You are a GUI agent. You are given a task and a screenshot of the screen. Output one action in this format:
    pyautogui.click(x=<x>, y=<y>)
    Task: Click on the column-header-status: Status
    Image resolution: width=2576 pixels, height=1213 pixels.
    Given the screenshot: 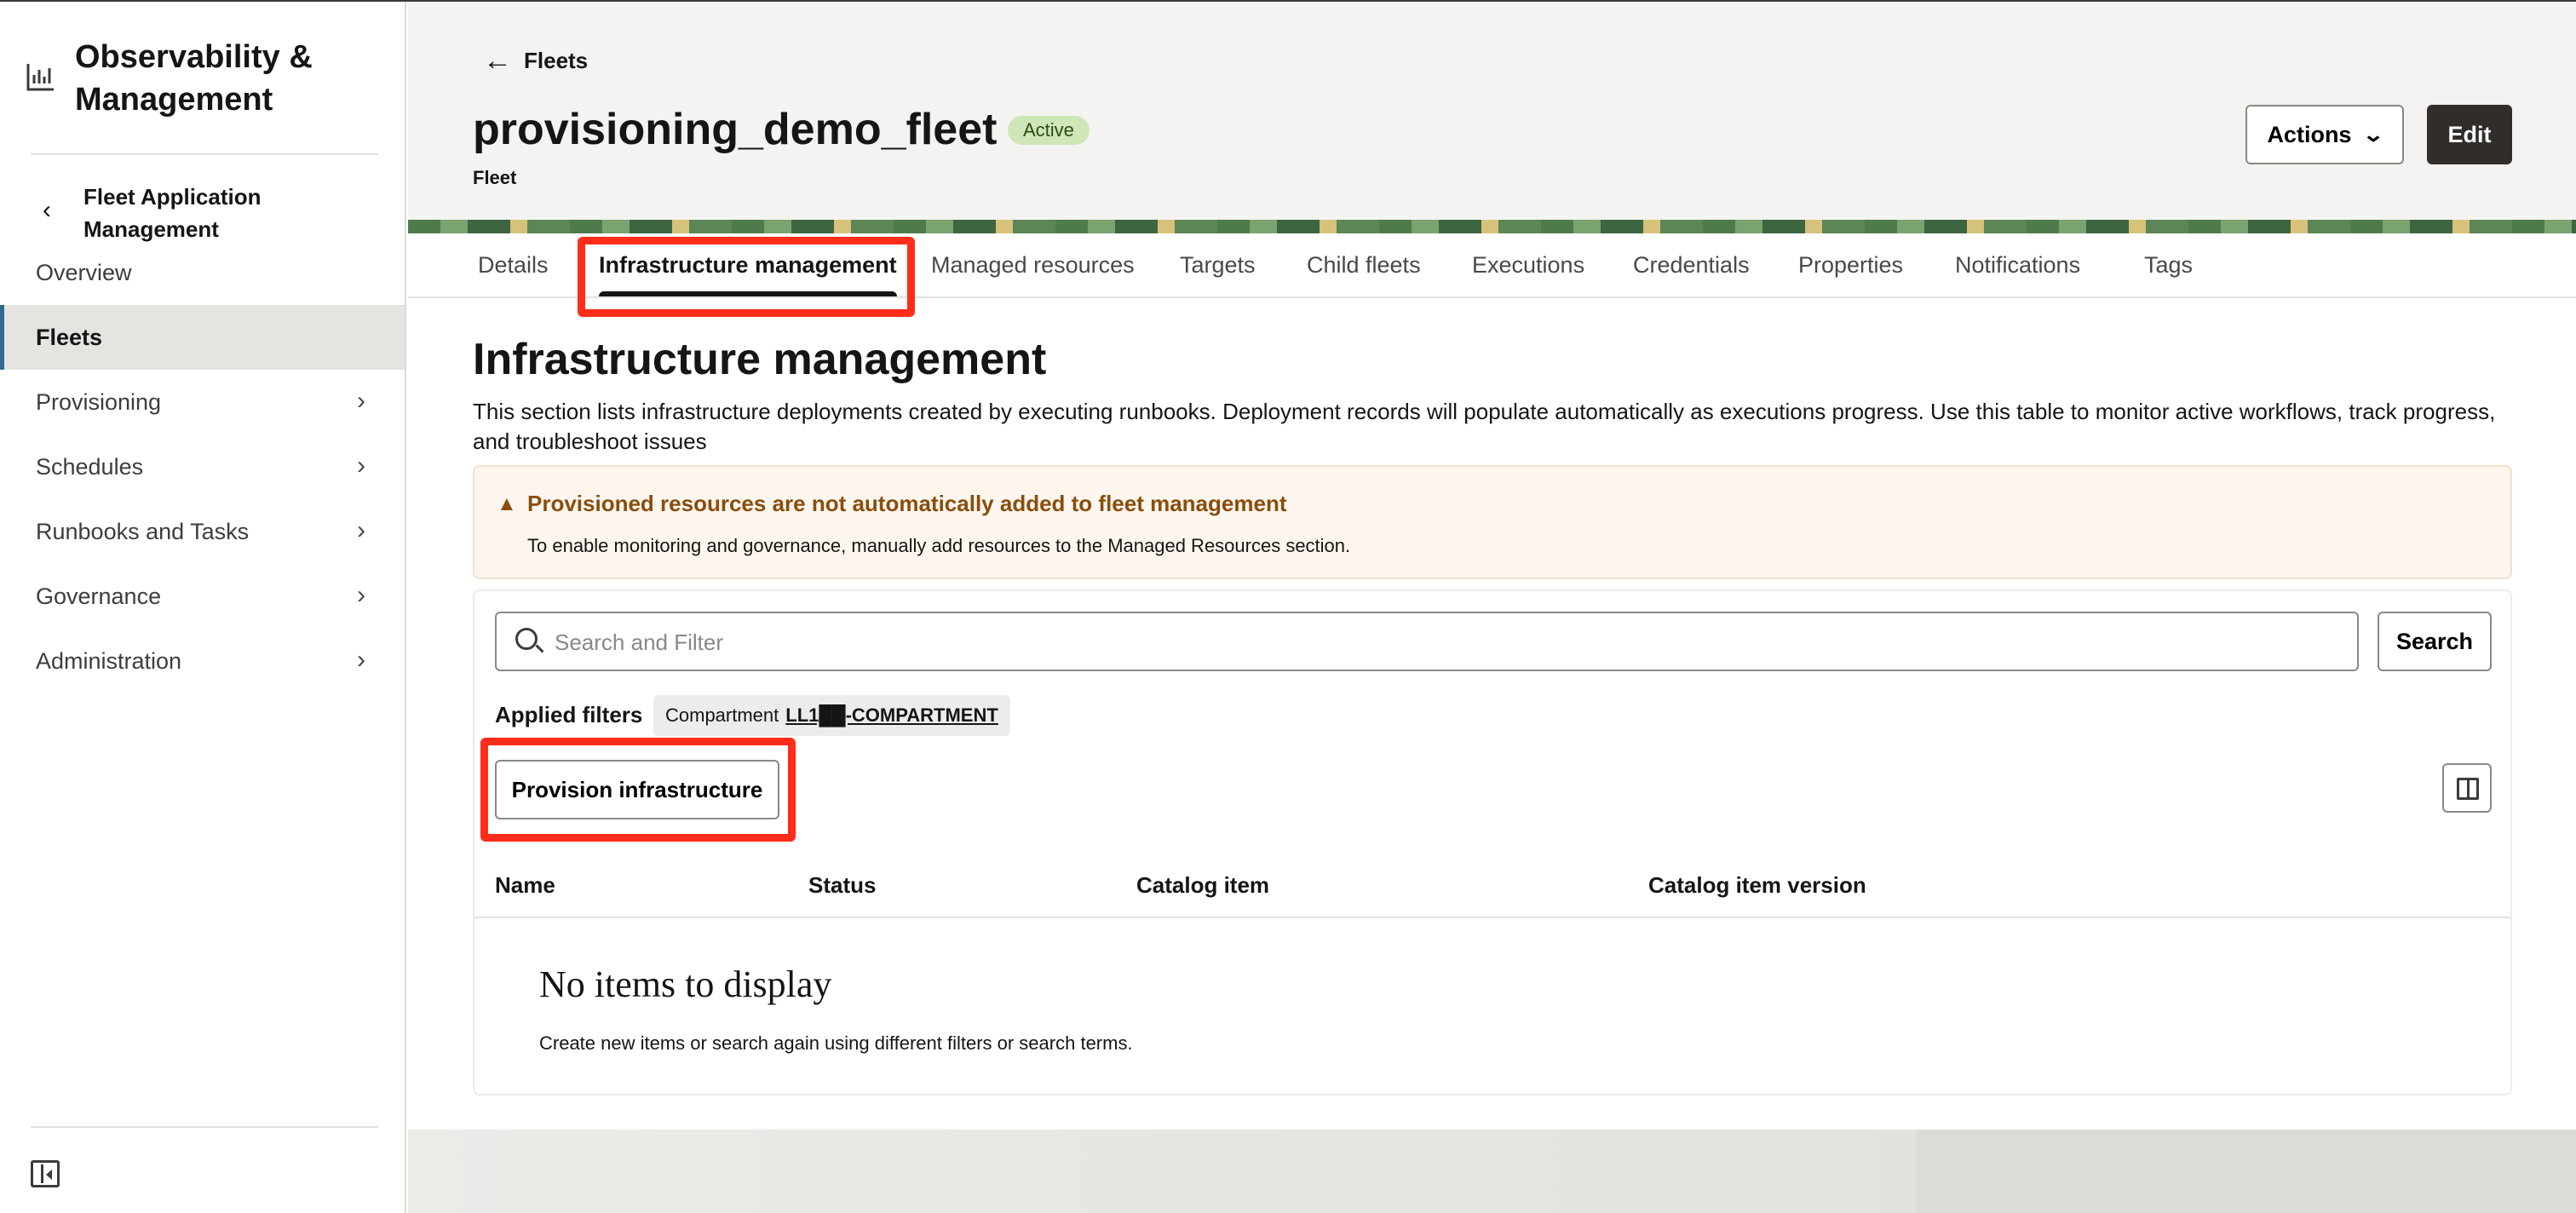 What is the action you would take?
    pyautogui.click(x=842, y=885)
    